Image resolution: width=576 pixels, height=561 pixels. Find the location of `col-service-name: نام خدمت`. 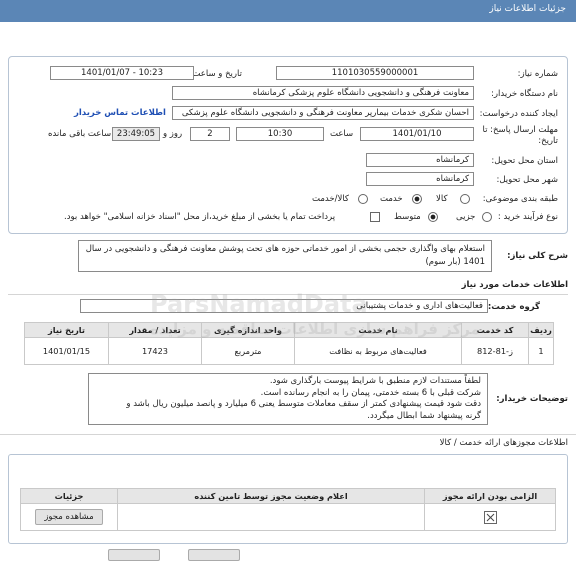

col-service-name: نام خدمت is located at coordinates (378, 330).